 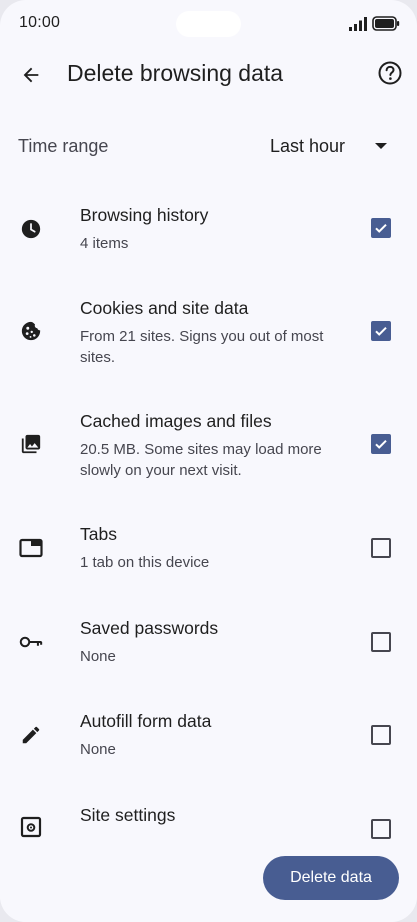 What do you see at coordinates (358, 24) in the screenshot?
I see `signal-icon` at bounding box center [358, 24].